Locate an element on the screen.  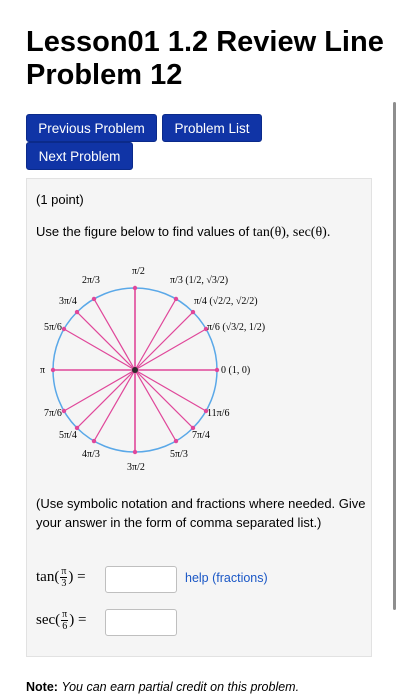
label-pi-over-4-point: π/4 (√2/2, √2/2) is located at coordinates (226, 301).